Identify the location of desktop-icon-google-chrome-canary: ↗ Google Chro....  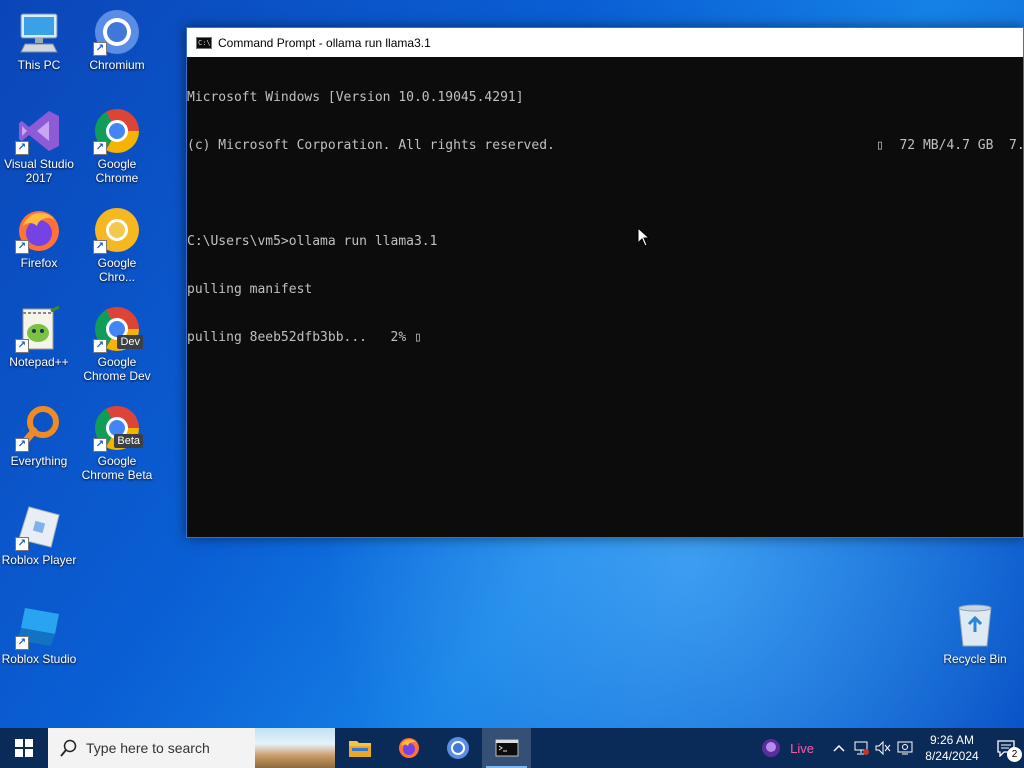
(117, 245).